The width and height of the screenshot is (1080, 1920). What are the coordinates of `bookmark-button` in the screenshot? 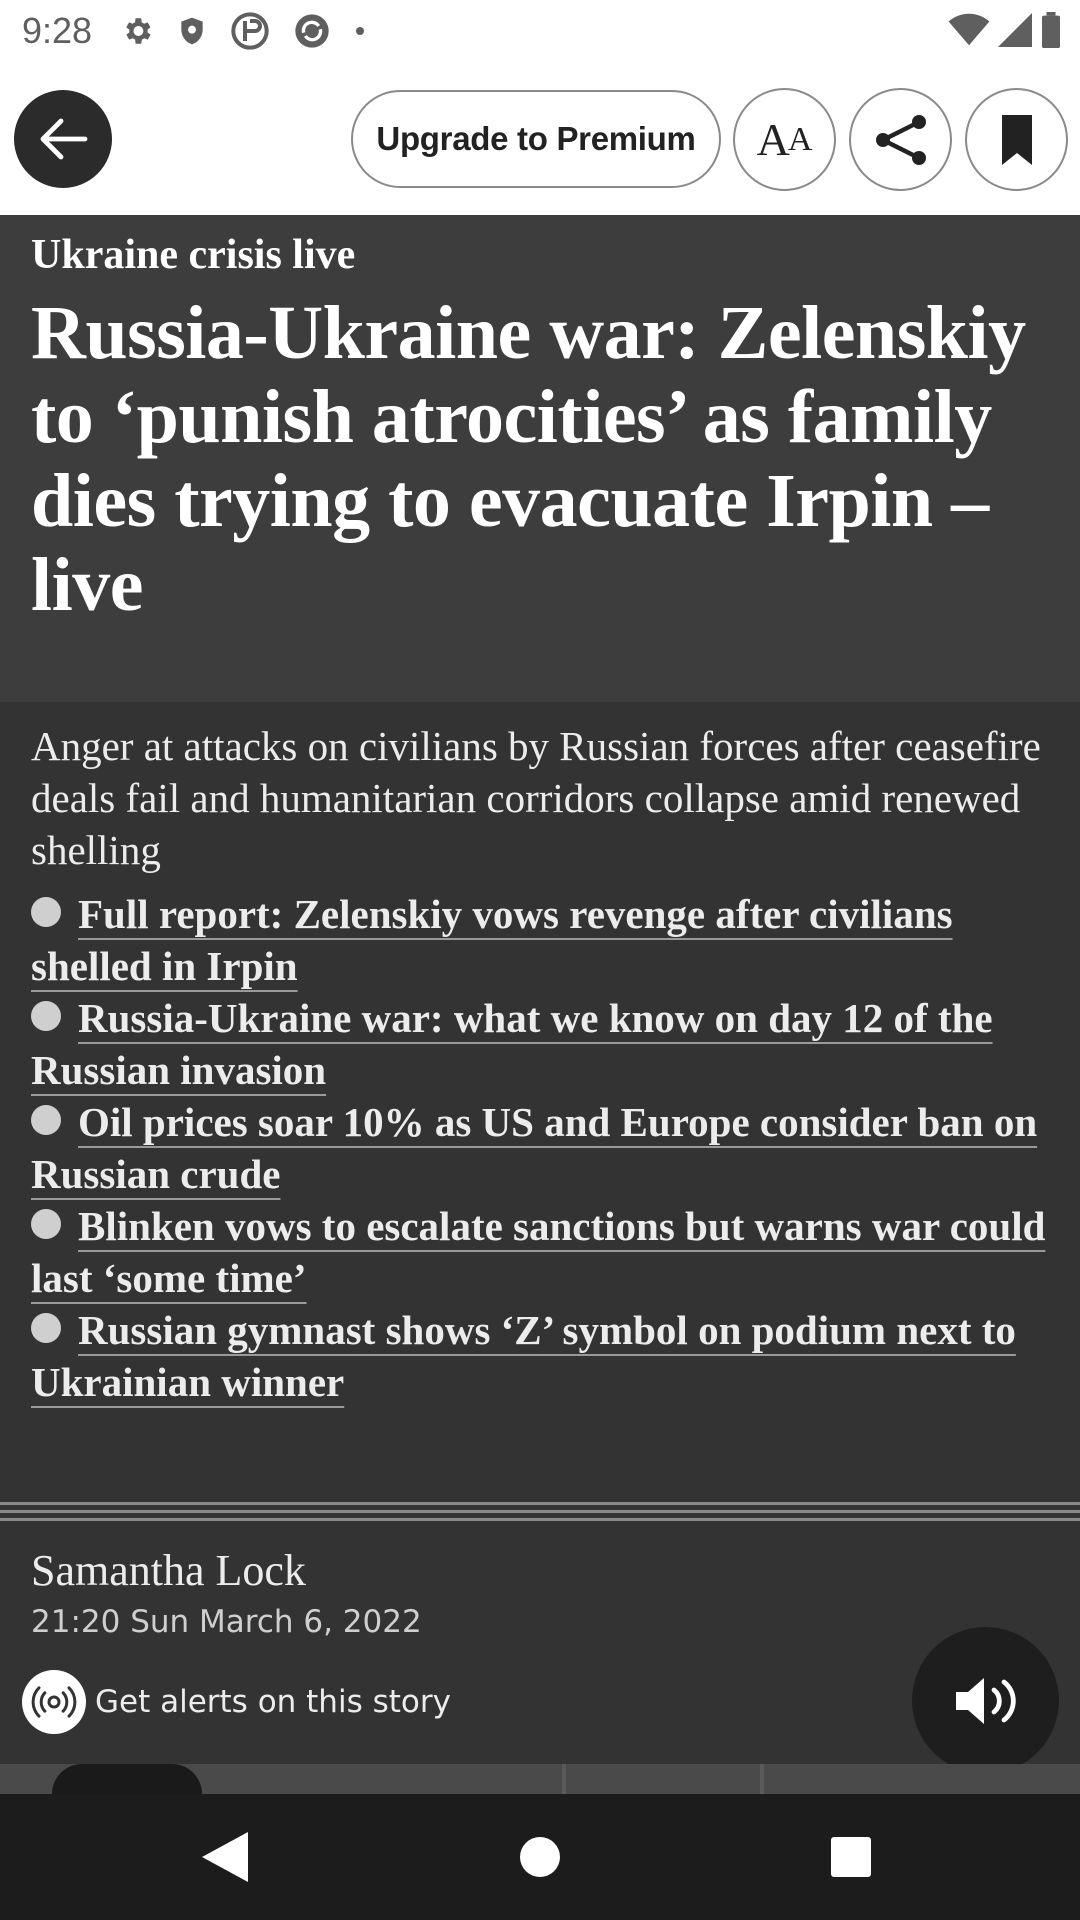 It's located at (1016, 139).